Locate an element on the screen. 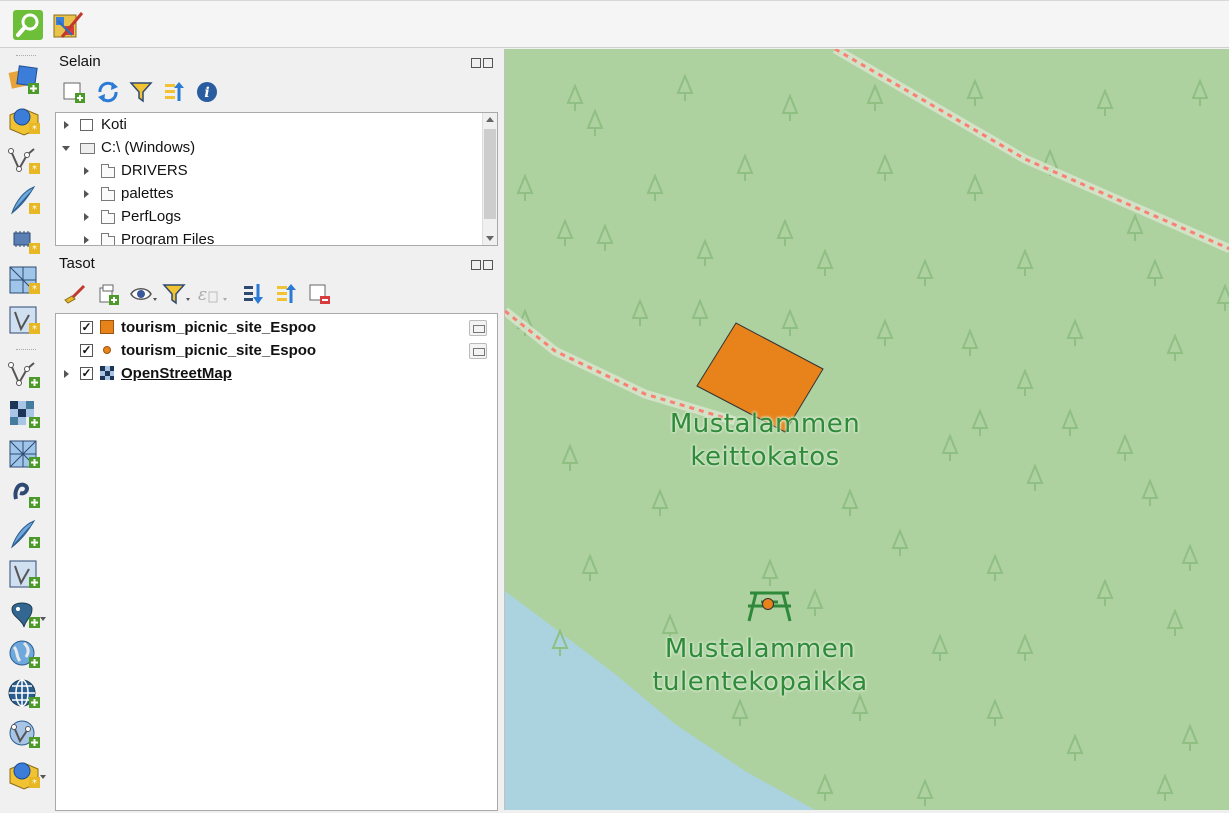  new-gps-layer-button: * is located at coordinates (24, 320).